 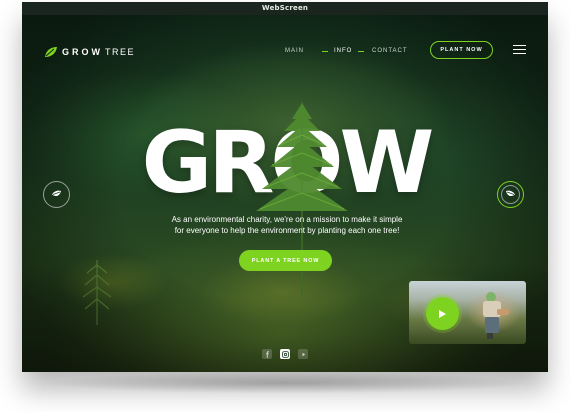 What do you see at coordinates (285, 383) in the screenshot?
I see `window-shadow` at bounding box center [285, 383].